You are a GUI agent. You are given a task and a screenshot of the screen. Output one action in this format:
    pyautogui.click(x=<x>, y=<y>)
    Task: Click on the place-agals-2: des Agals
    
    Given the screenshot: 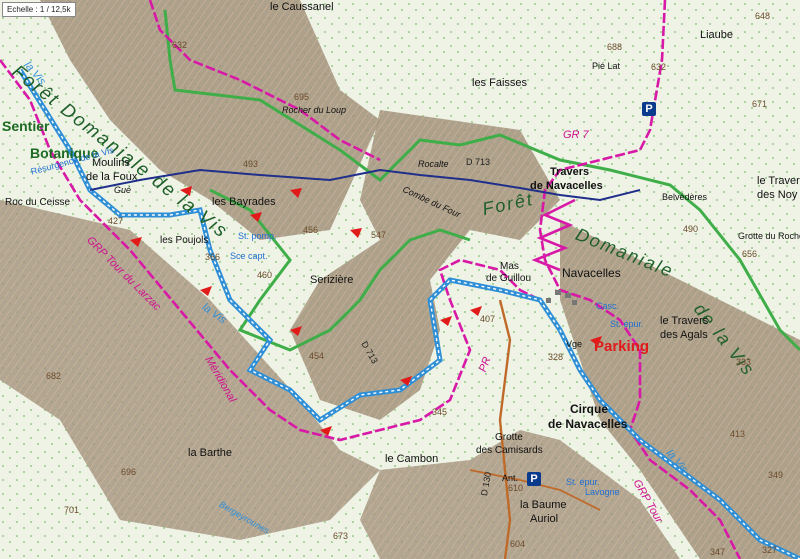 What is the action you would take?
    pyautogui.click(x=684, y=335)
    